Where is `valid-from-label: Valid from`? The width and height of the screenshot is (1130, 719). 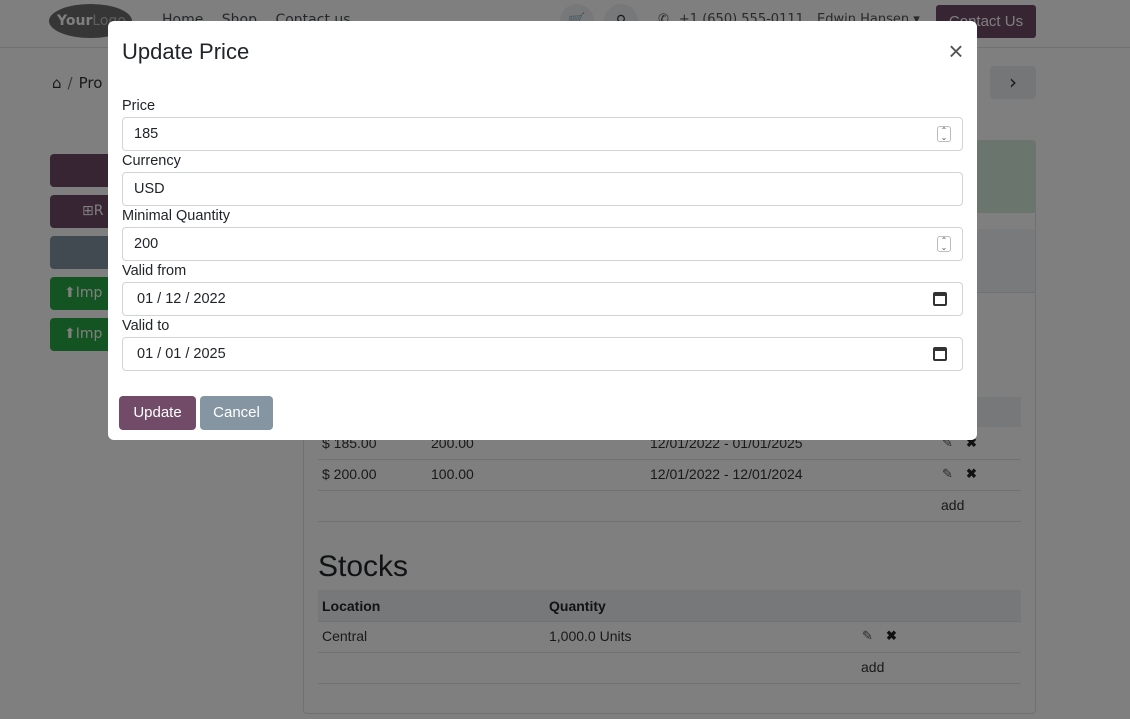 valid-from-label: Valid from is located at coordinates (154, 271).